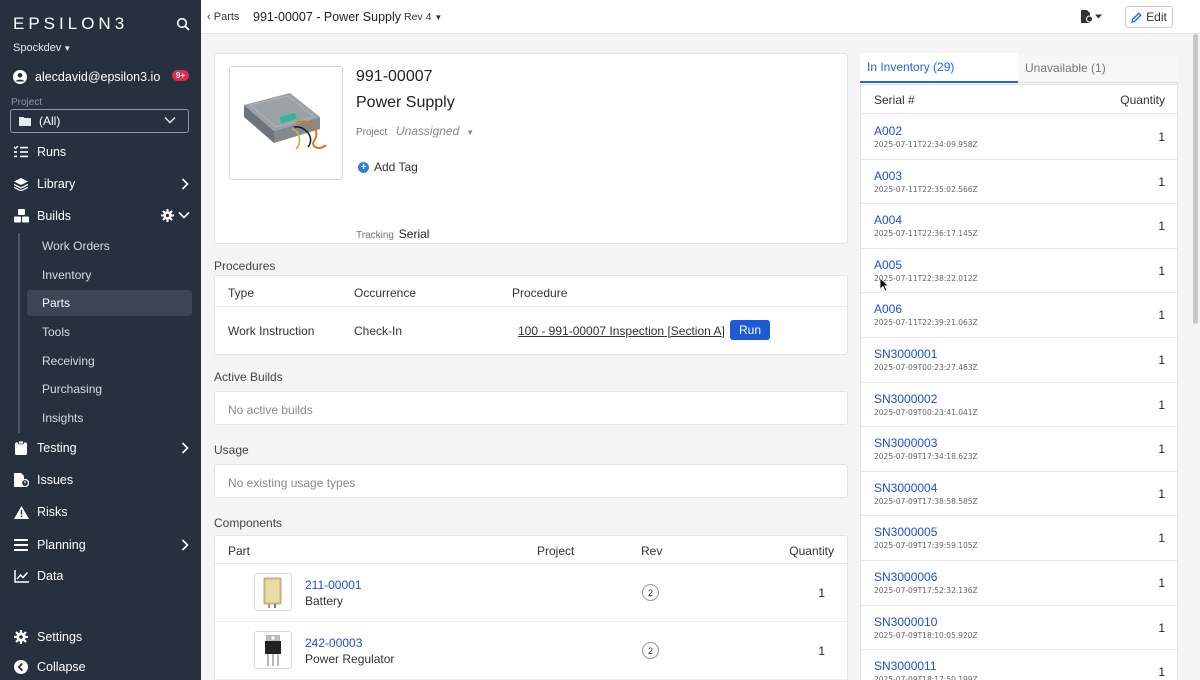 Image resolution: width=1200 pixels, height=680 pixels. What do you see at coordinates (167, 215) in the screenshot?
I see `gear-icon` at bounding box center [167, 215].